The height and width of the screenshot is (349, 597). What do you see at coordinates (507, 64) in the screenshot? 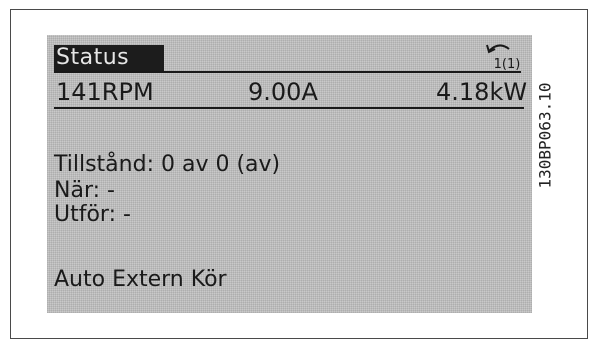
I see `menu-indicator-text: 1(1)` at bounding box center [507, 64].